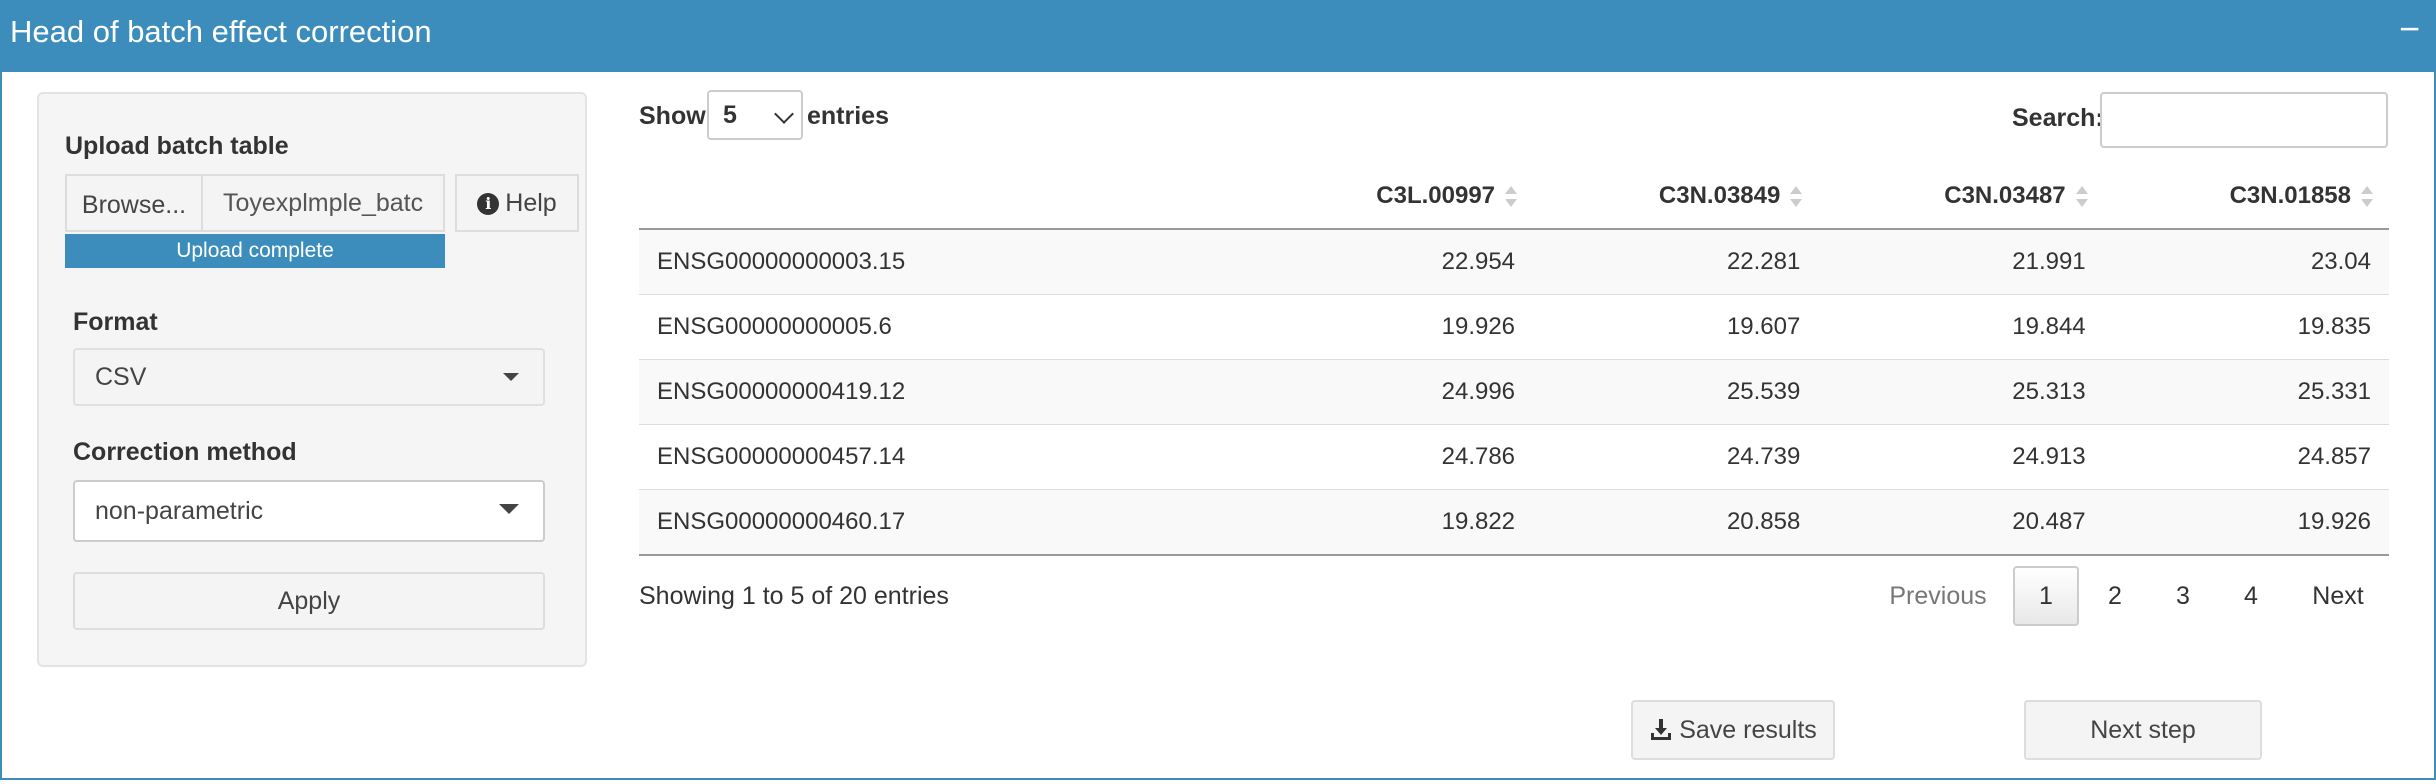 This screenshot has width=2436, height=784. I want to click on upload-label: Upload batch table, so click(177, 146).